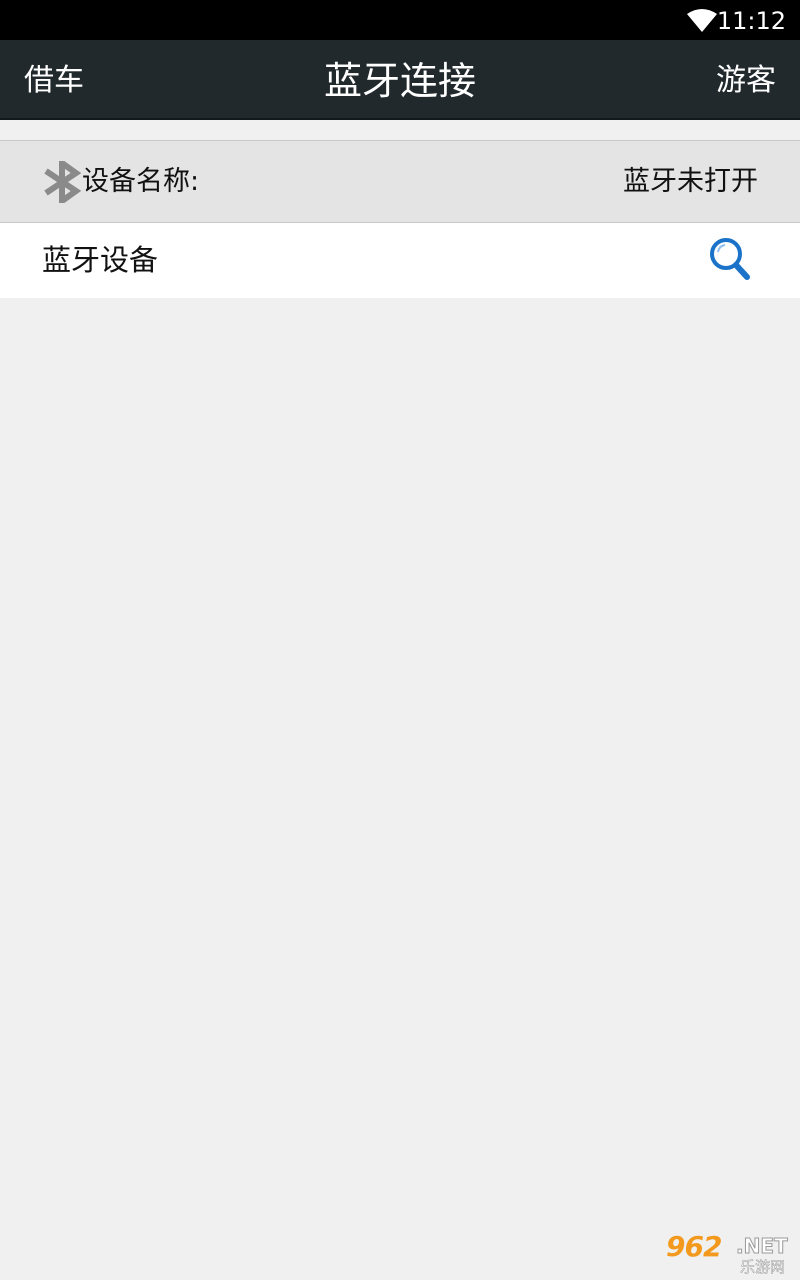 The image size is (800, 1280). I want to click on watermark-brand: 962, so click(694, 1246).